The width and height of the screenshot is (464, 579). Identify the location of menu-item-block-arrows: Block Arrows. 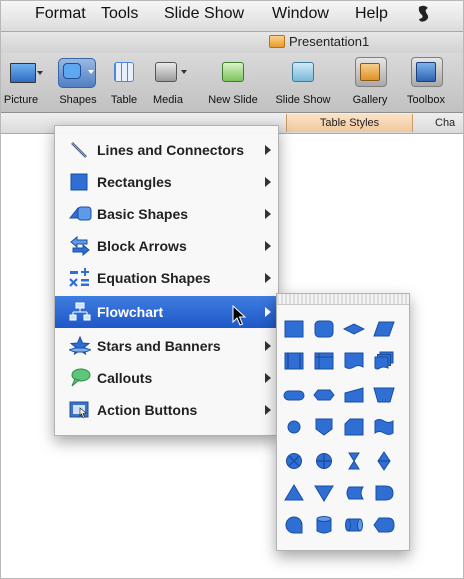
(166, 246).